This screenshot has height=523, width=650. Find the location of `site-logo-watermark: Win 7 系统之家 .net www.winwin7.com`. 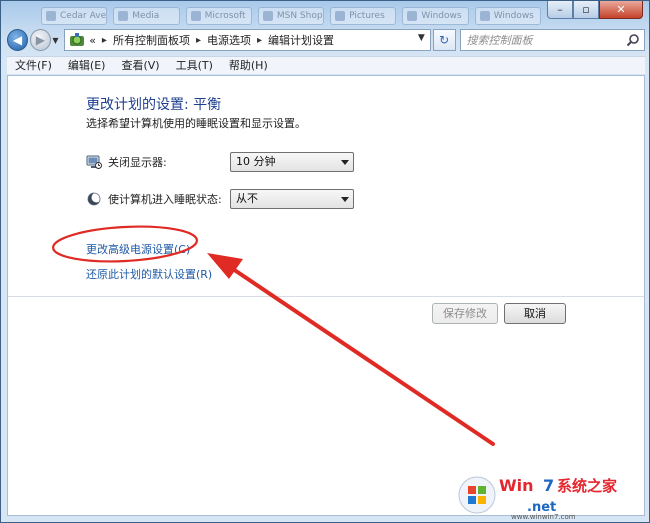

site-logo-watermark: Win 7 系统之家 .net www.winwin7.com is located at coordinates (537, 498).